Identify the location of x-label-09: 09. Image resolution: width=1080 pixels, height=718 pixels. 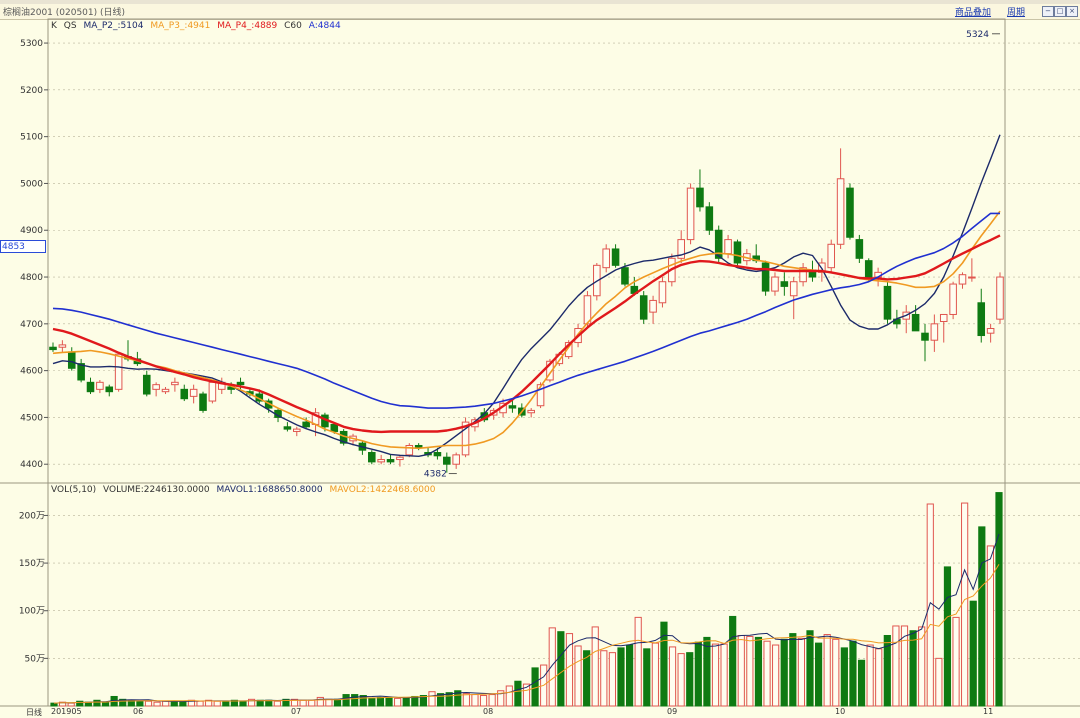
(672, 711).